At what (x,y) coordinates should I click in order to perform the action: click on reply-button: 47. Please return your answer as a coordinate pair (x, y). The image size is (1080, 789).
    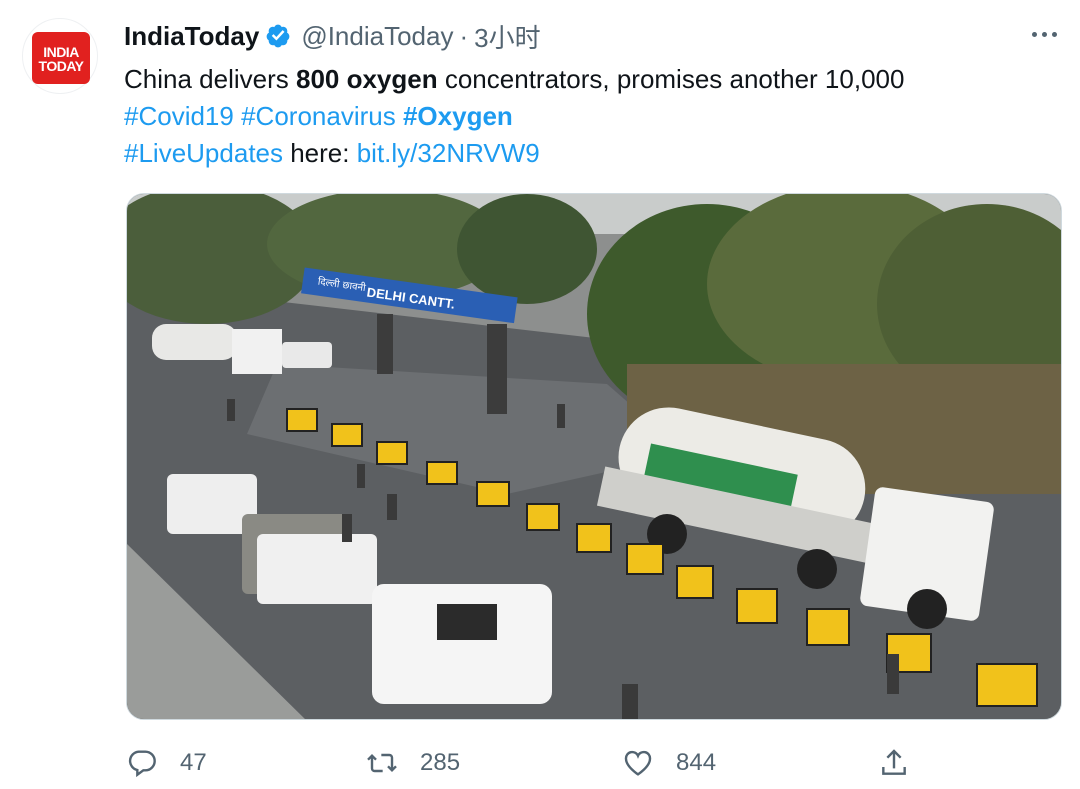
    Looking at the image, I should click on (166, 763).